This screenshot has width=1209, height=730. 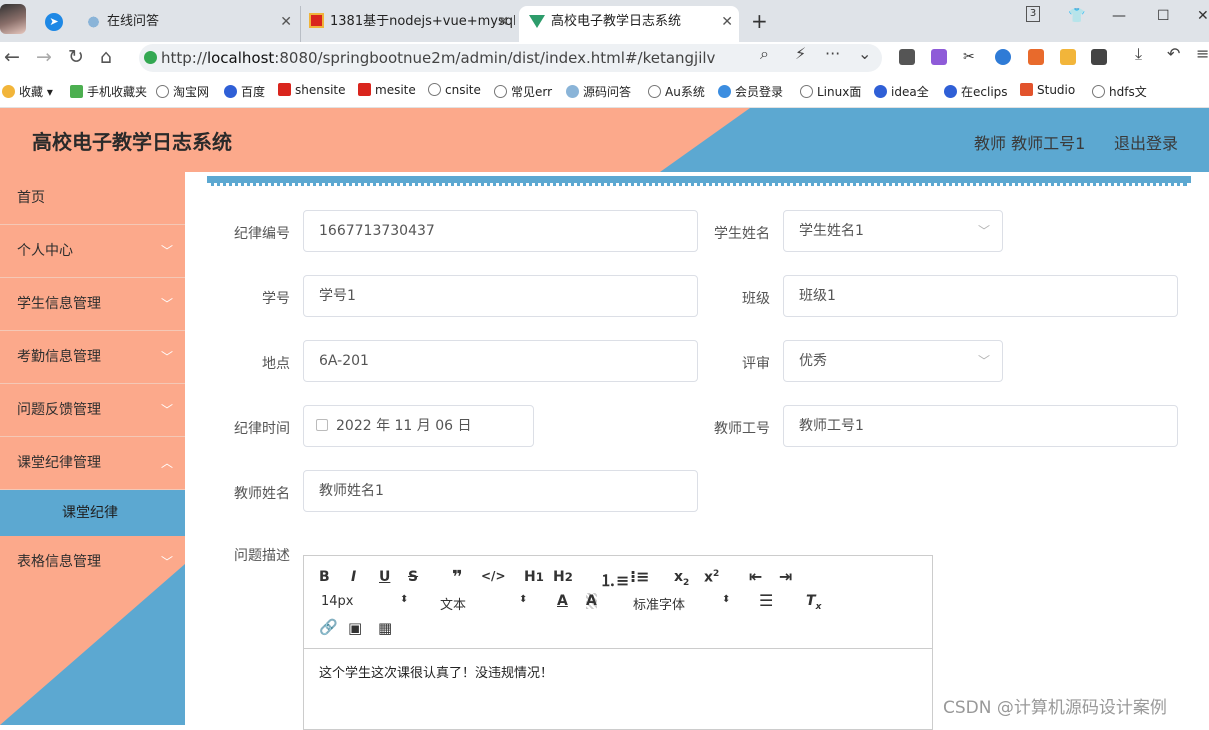 What do you see at coordinates (413, 577) in the screenshot?
I see `strike-icon: S` at bounding box center [413, 577].